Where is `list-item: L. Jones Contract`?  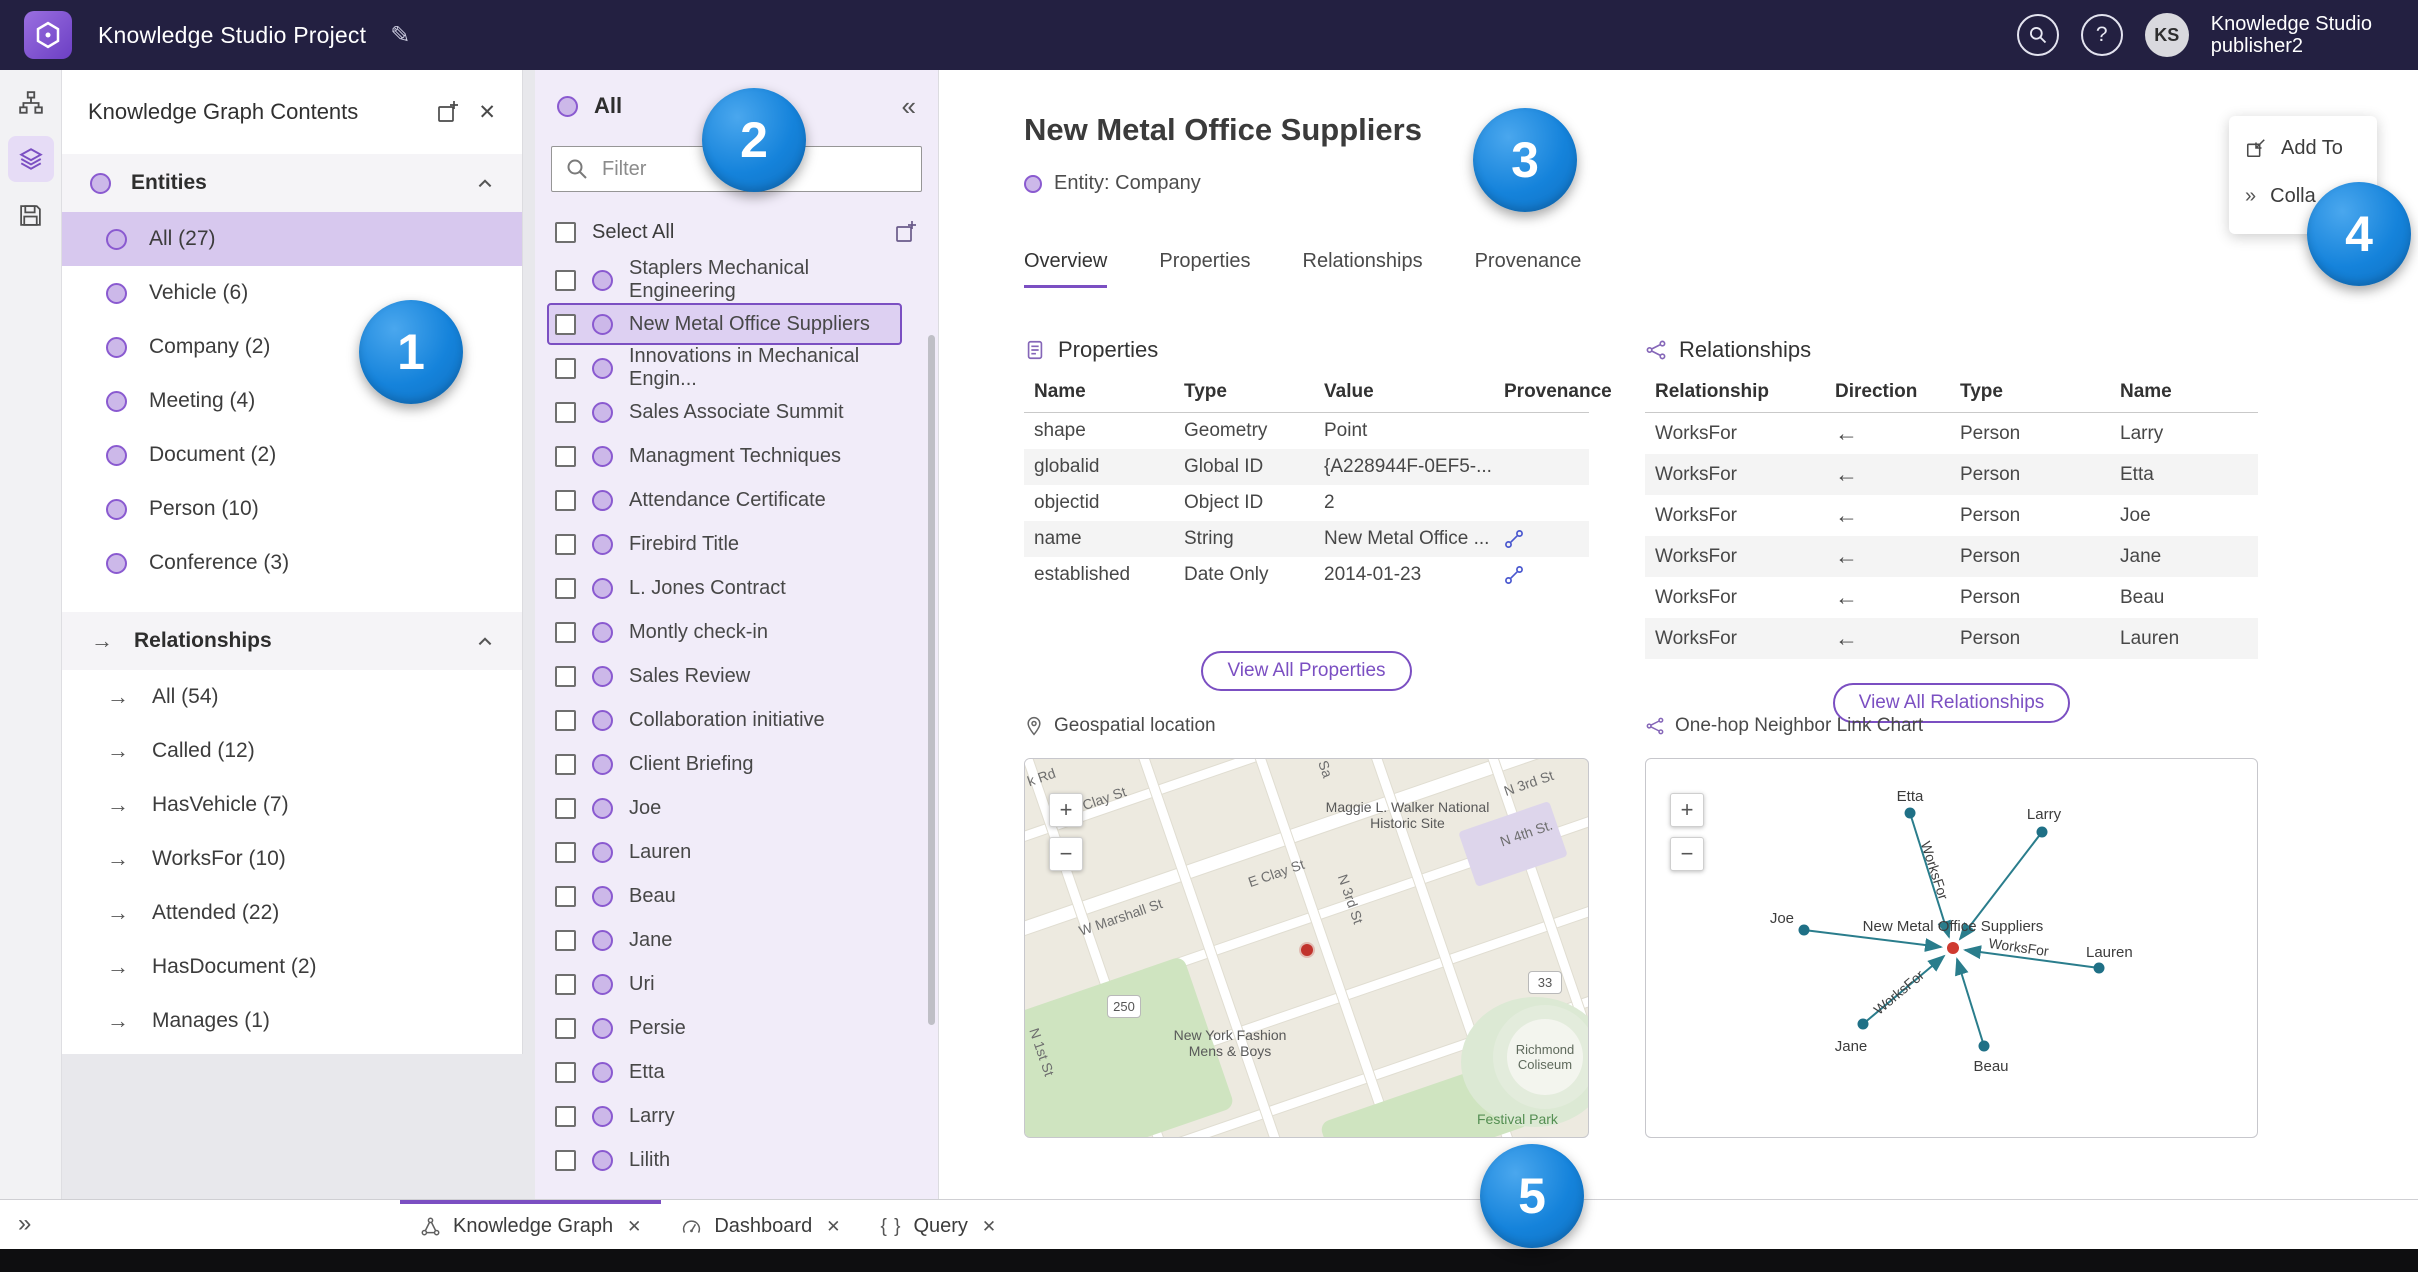
list-item: L. Jones Contract is located at coordinates (736, 588).